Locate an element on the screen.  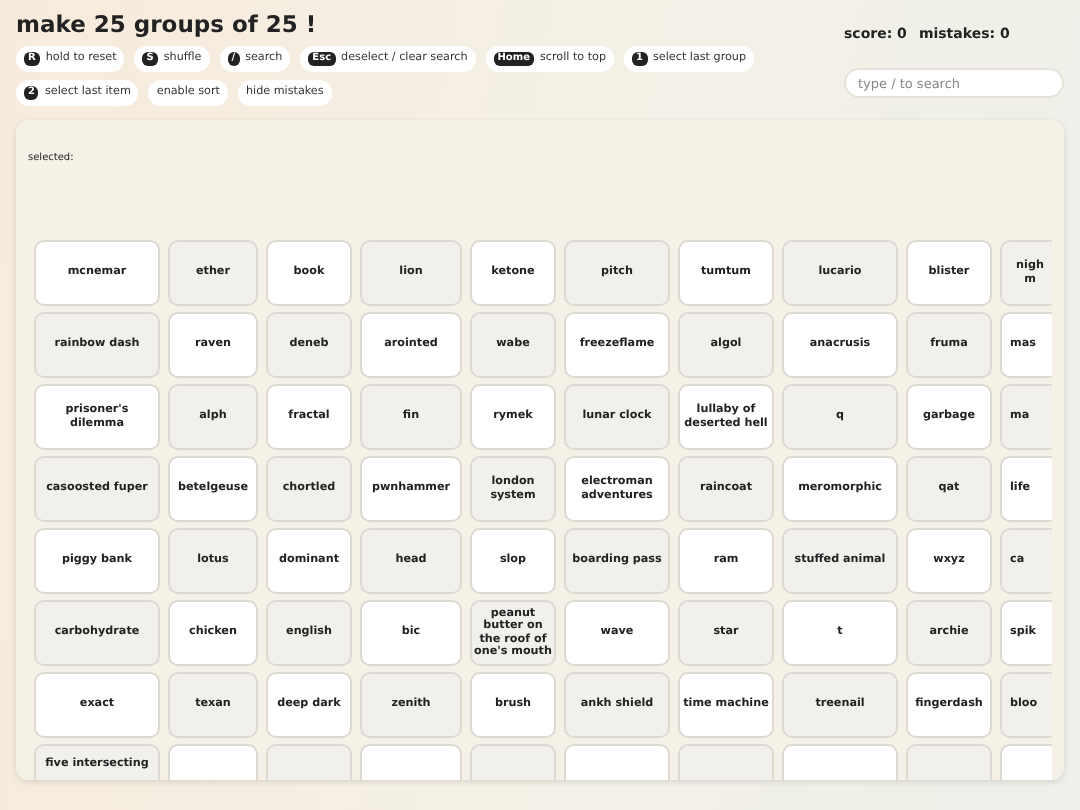
page-title: make 25 groups of 25 ! is located at coordinates (167, 26).